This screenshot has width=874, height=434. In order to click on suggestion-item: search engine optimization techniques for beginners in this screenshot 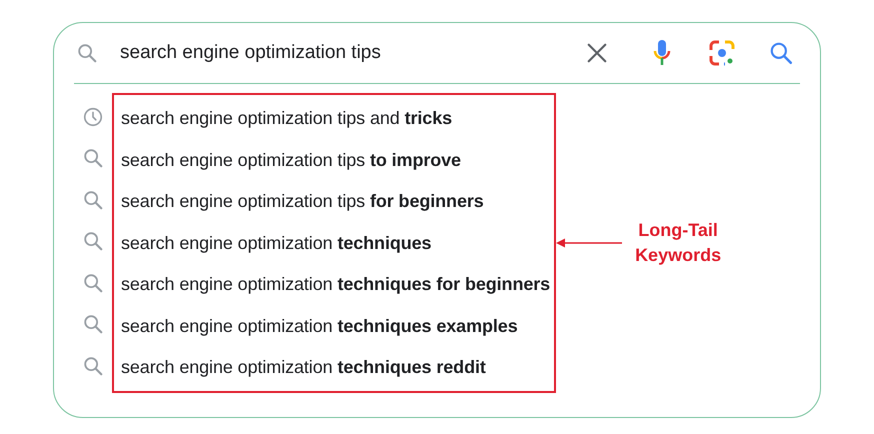, I will do `click(335, 284)`.